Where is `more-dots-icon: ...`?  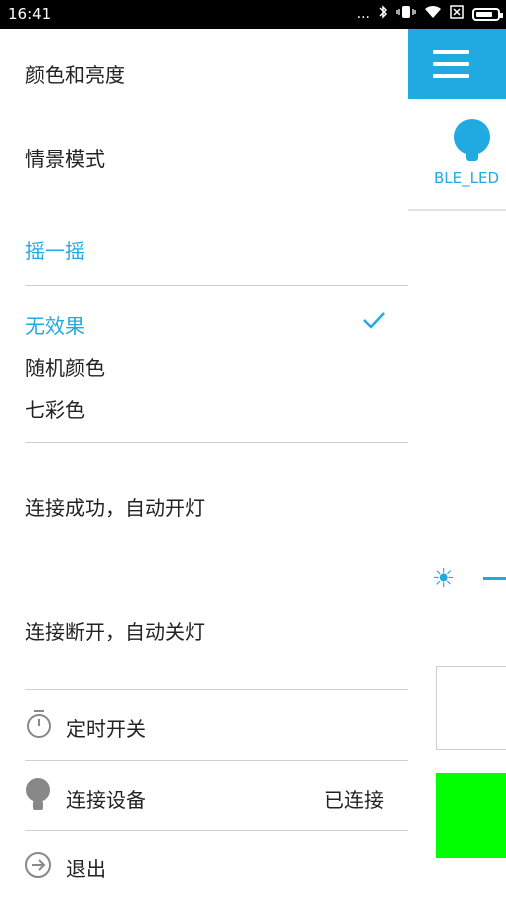
more-dots-icon: ... is located at coordinates (363, 14).